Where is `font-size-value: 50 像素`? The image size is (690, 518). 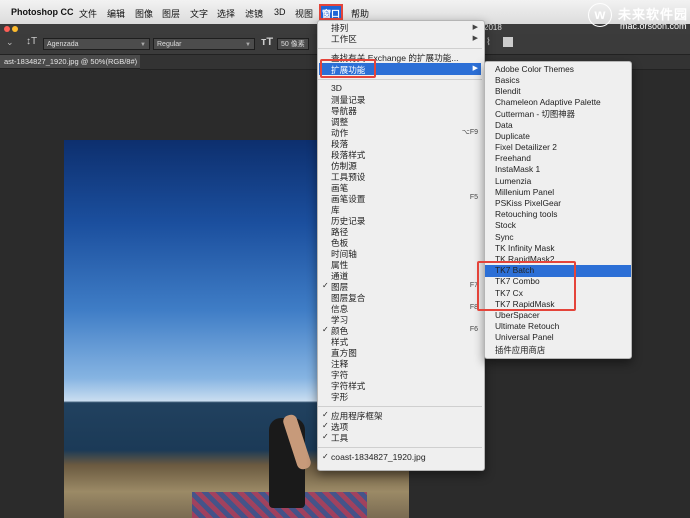
font-size-value: 50 像素 is located at coordinates (293, 44).